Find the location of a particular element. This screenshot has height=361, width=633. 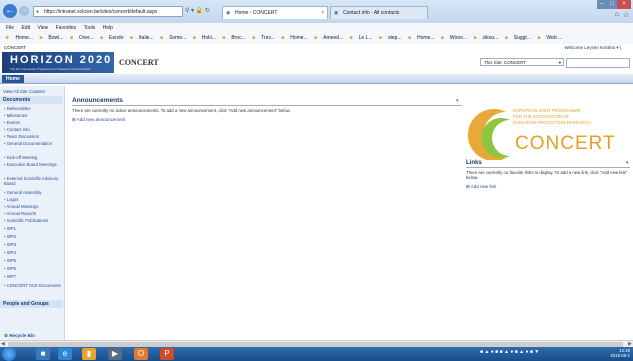

address-actions: ⚲ ▾ 🔒 ↻ is located at coordinates (197, 11).